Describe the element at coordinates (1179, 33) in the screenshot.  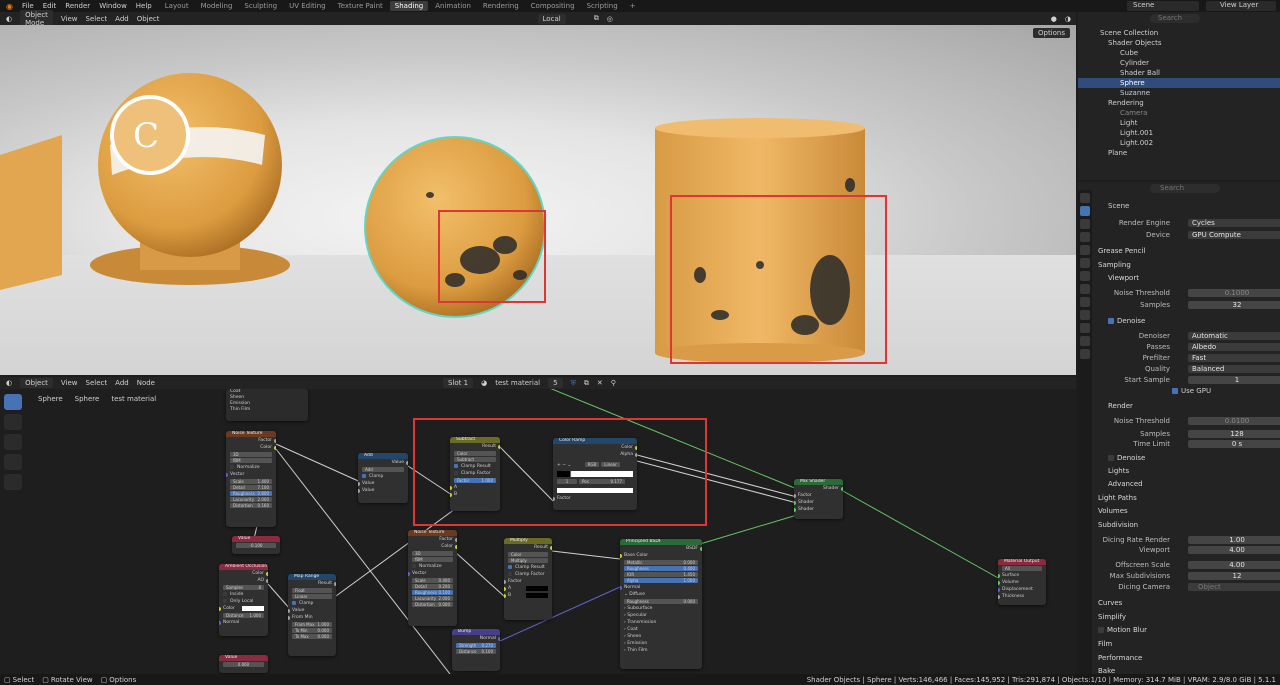
I see `outliner-root: Scene Collection` at that location.